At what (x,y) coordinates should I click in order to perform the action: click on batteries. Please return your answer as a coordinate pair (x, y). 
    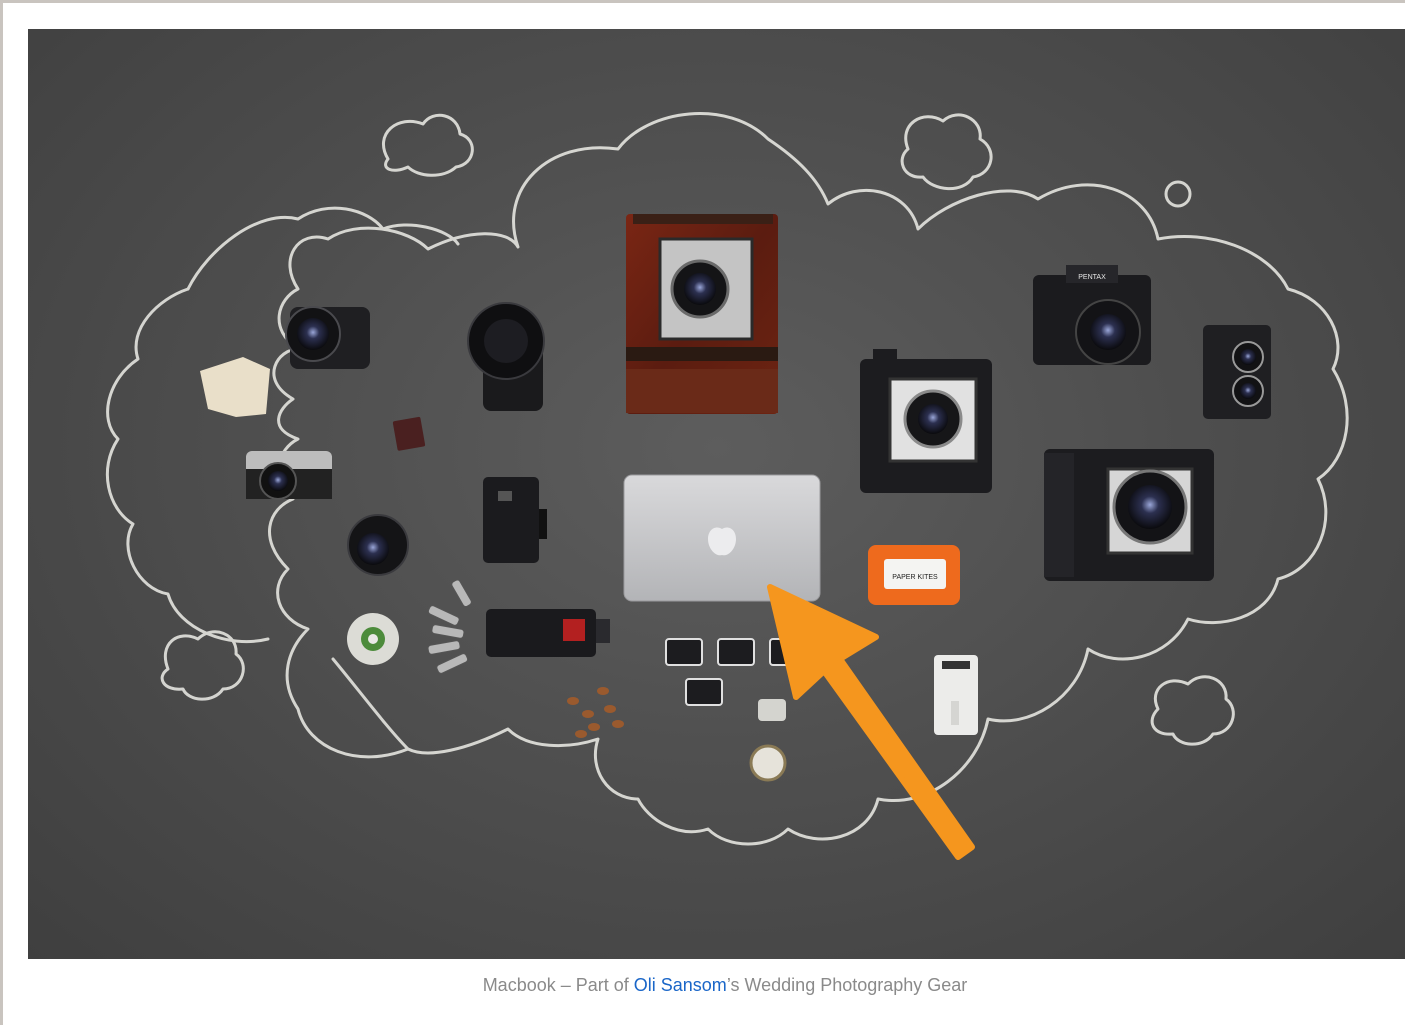
    Looking at the image, I should click on (449, 626).